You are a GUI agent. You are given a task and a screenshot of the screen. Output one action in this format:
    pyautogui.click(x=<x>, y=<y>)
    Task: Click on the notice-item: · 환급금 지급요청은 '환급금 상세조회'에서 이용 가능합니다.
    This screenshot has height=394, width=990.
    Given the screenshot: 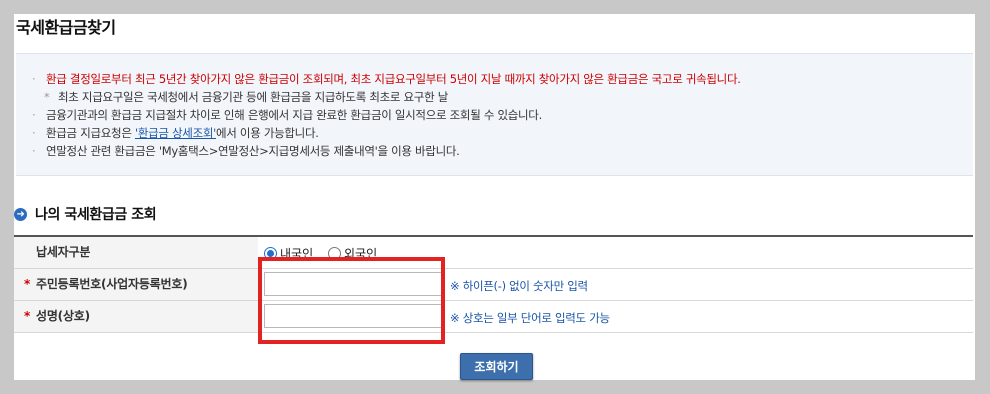 What is the action you would take?
    pyautogui.click(x=175, y=133)
    